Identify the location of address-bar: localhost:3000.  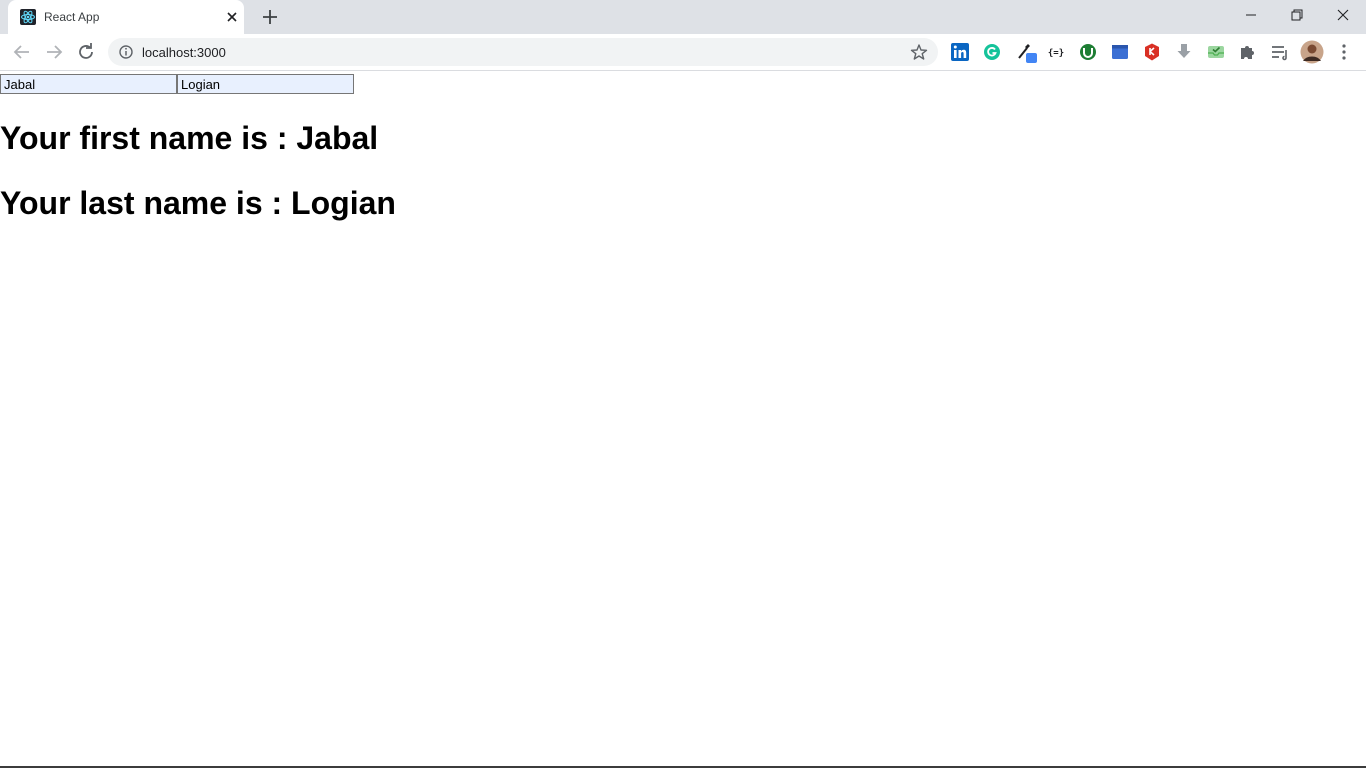
(523, 52).